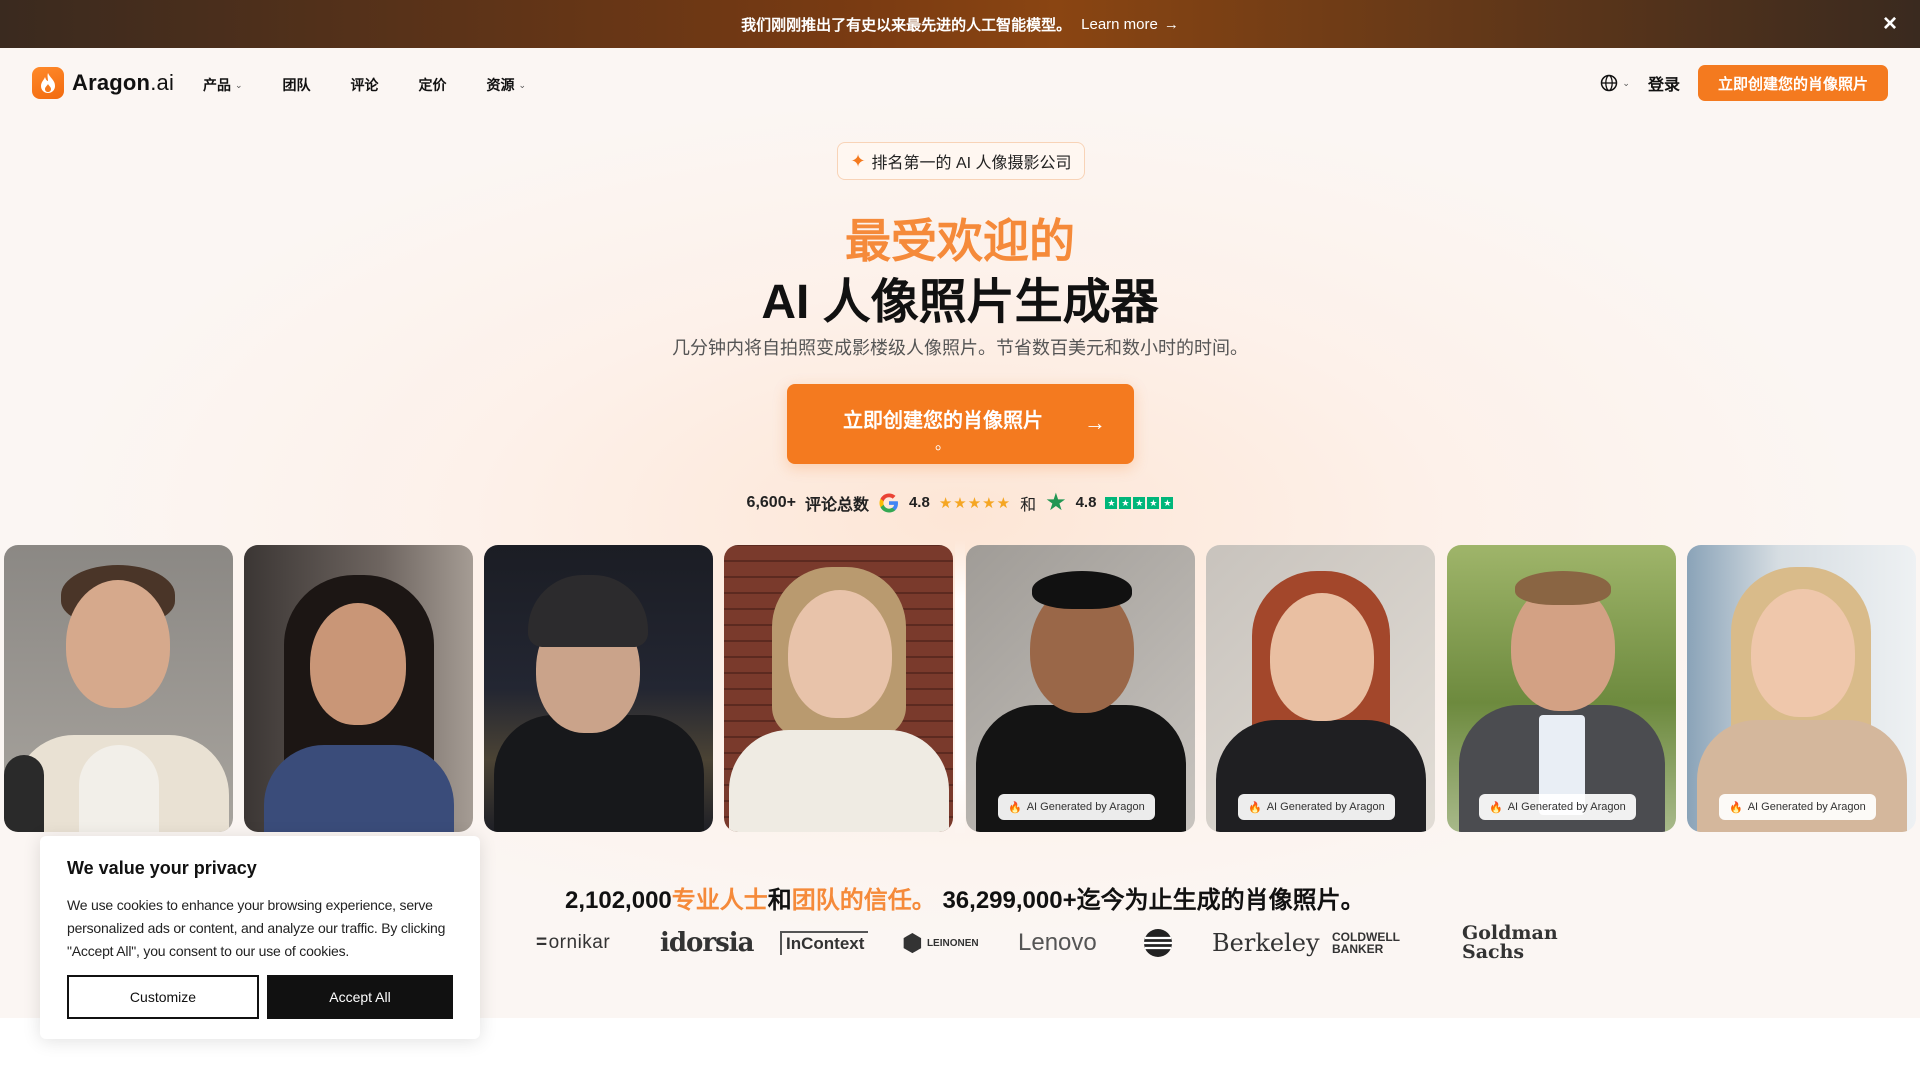  Describe the element at coordinates (858, 160) in the screenshot. I see `sparkle-icon: ✦` at that location.